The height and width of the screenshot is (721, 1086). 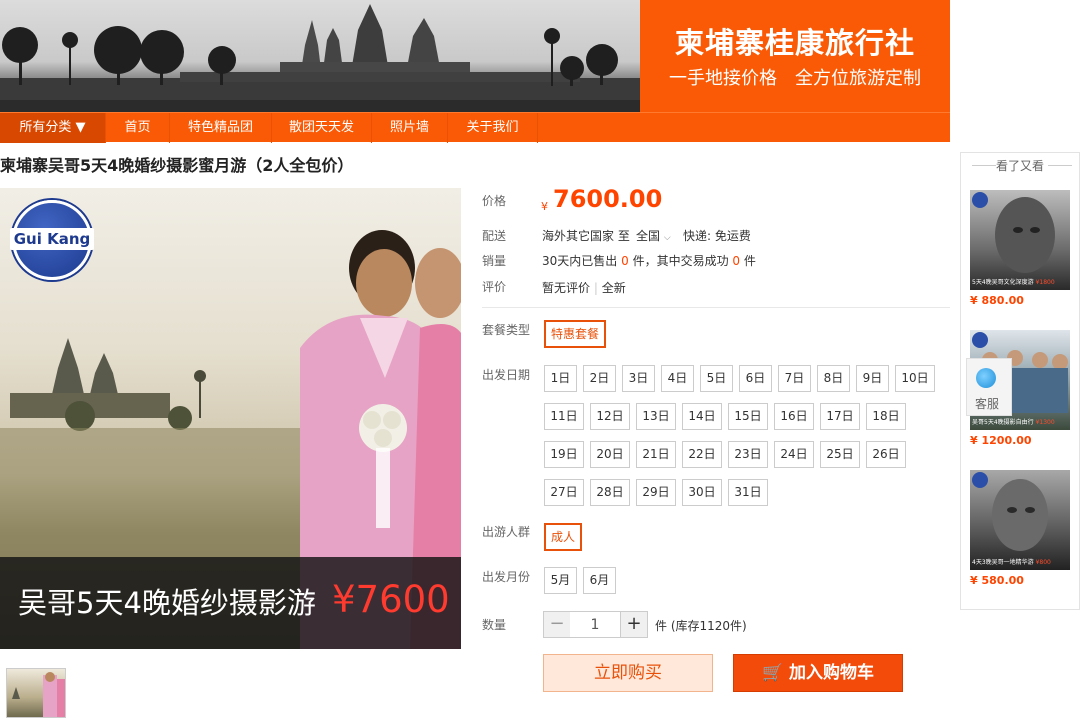 I want to click on quantity-stock: 件 (库存1120件), so click(x=701, y=626).